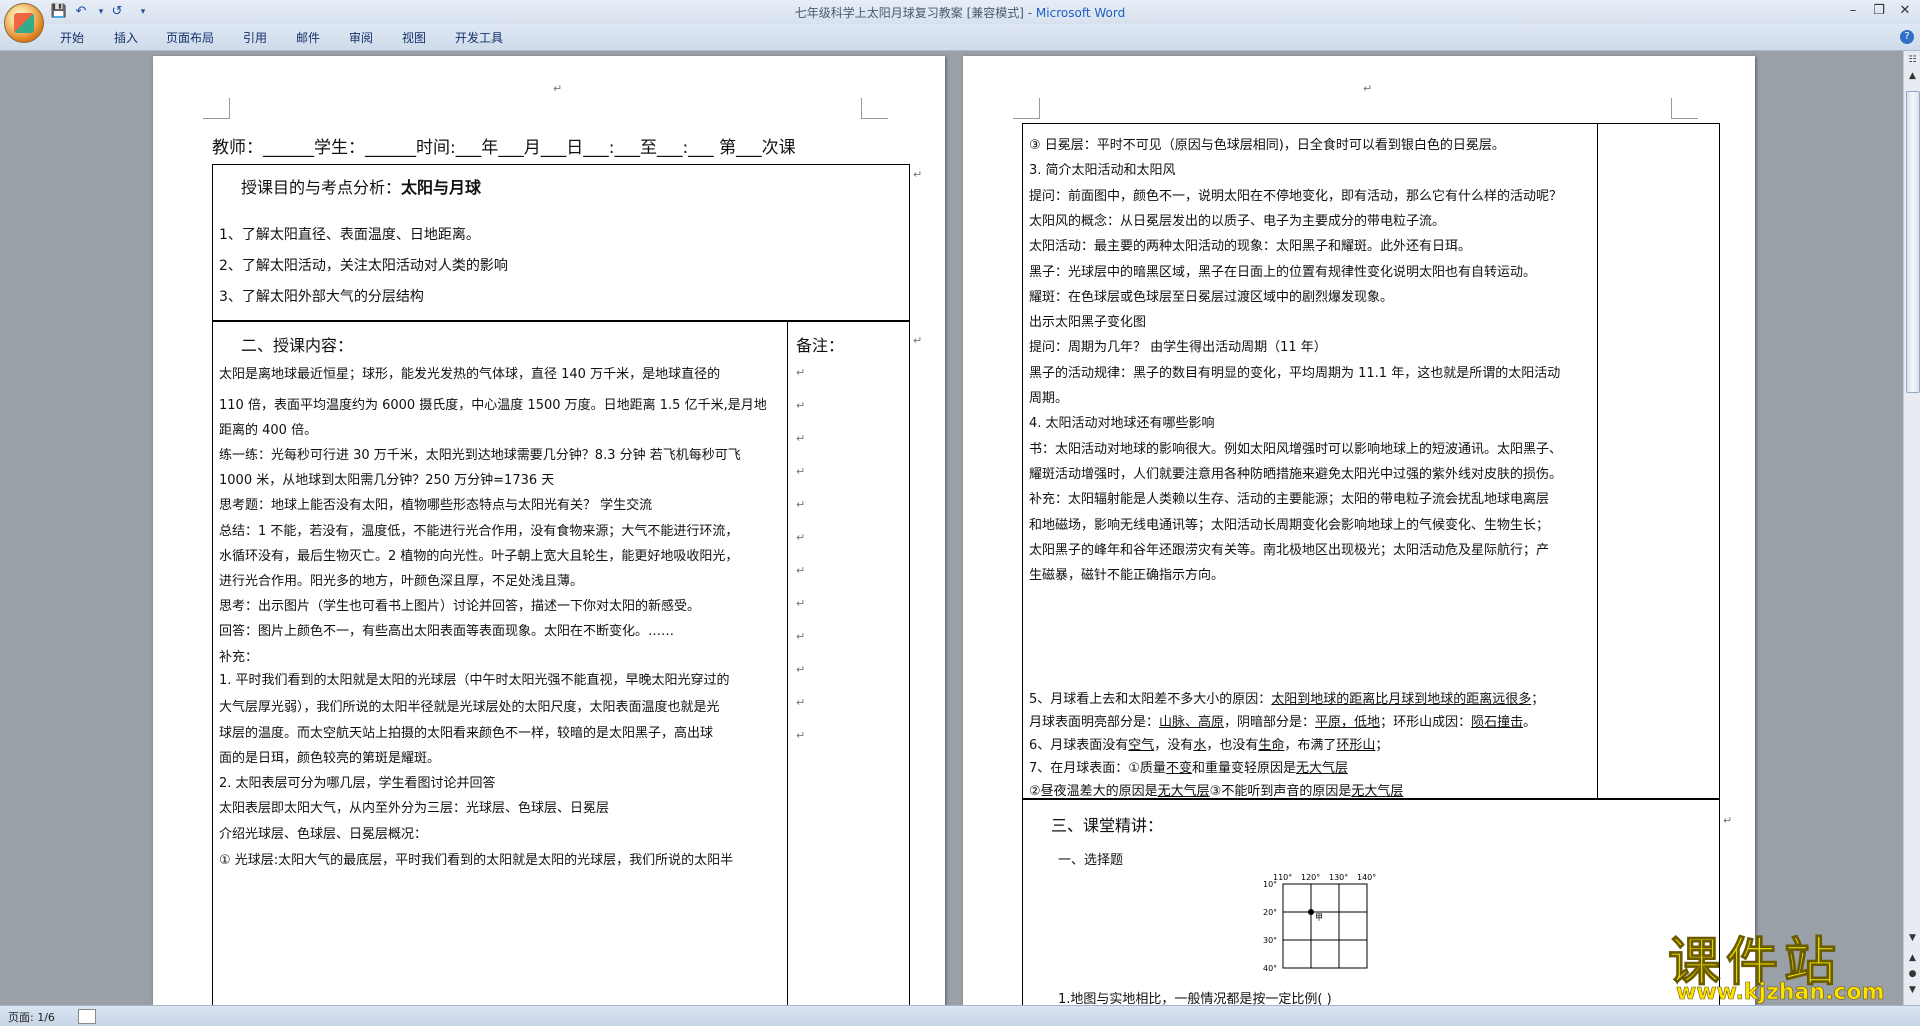  What do you see at coordinates (1792, 963) in the screenshot?
I see `watermark: 课件站 www.kjzhan.com` at bounding box center [1792, 963].